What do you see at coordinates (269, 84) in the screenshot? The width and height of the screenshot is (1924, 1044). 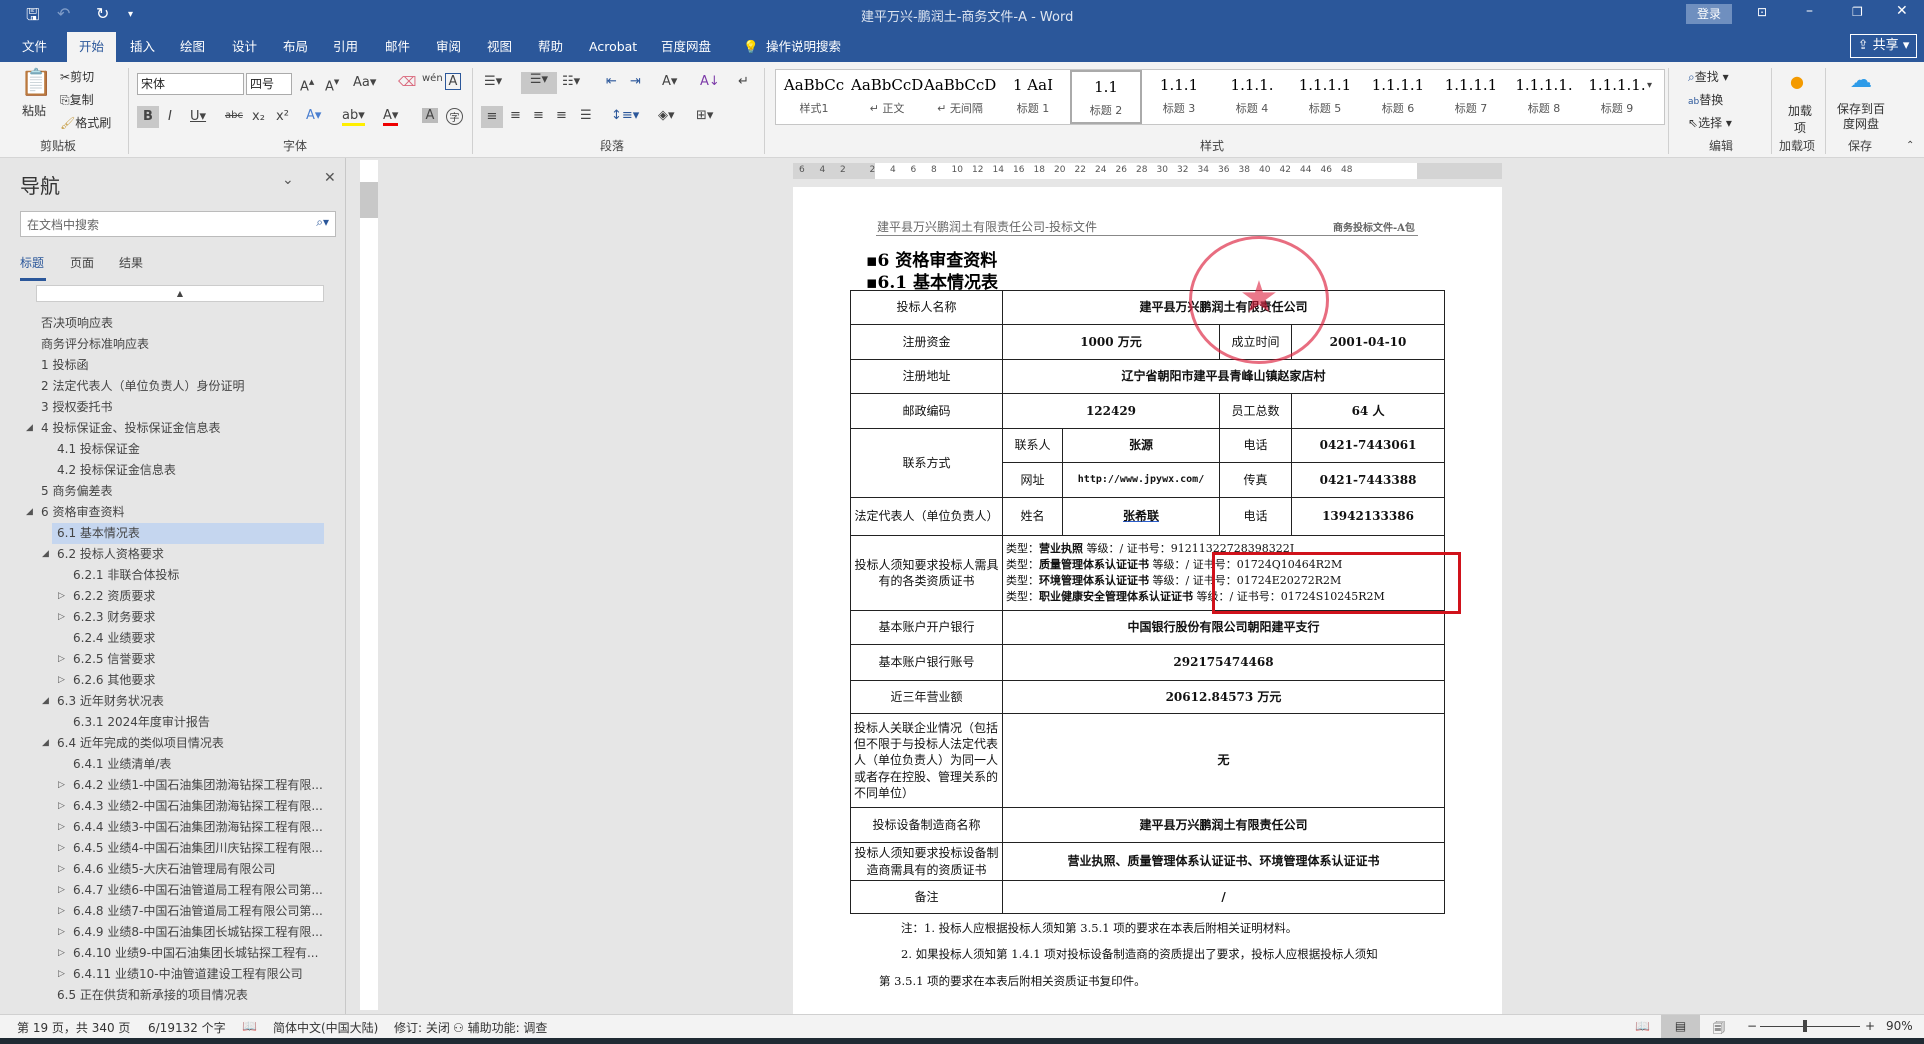 I see `font-size-select: 四号` at bounding box center [269, 84].